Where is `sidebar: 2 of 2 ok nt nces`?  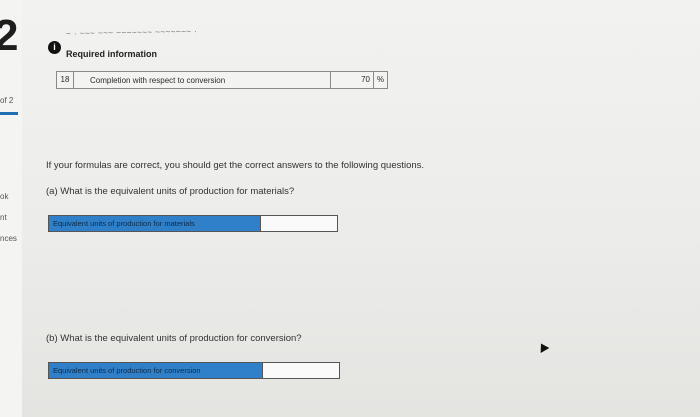
sidebar: 2 of 2 ok nt nces is located at coordinates (11, 208).